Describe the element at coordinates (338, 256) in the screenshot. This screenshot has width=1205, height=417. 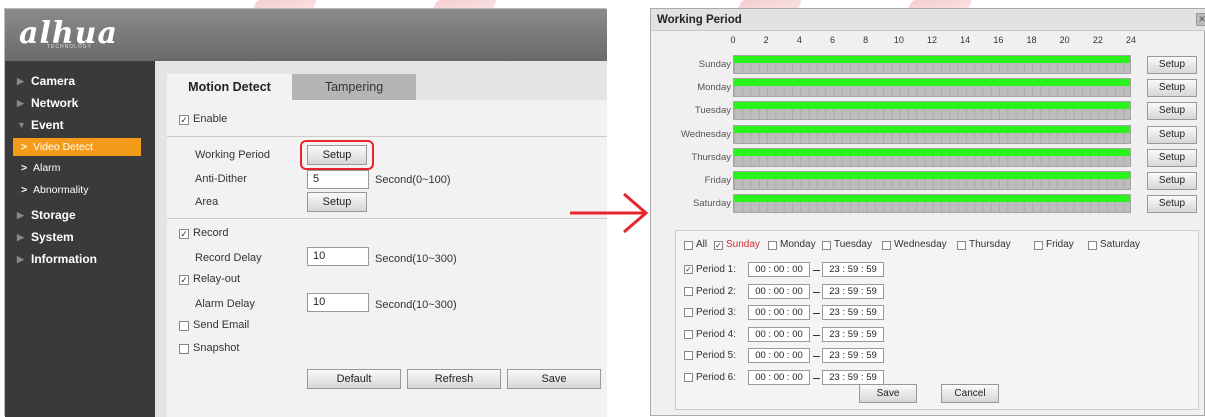
I see `record-delay-input: 10` at that location.